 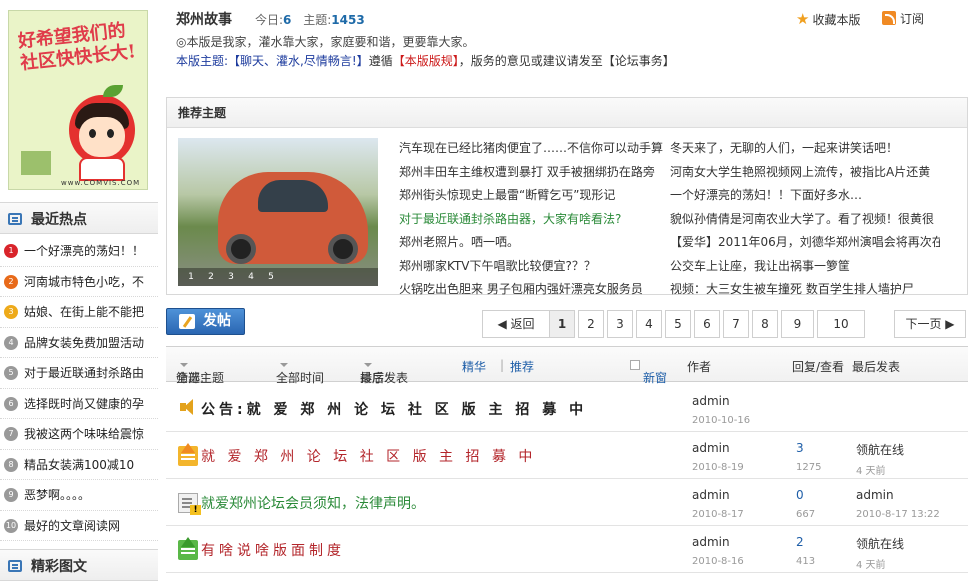 I want to click on eye-graphic, so click(x=110, y=133).